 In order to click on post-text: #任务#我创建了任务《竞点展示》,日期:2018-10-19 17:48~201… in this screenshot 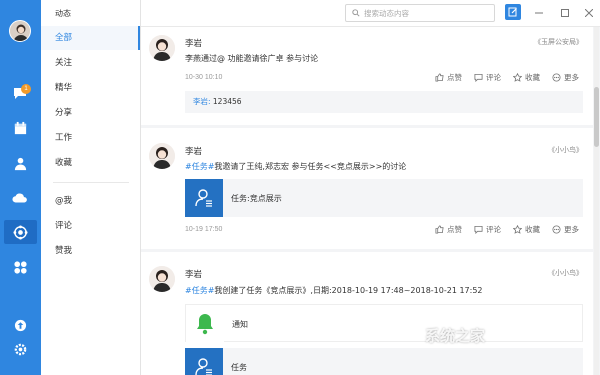, I will do `click(334, 290)`.